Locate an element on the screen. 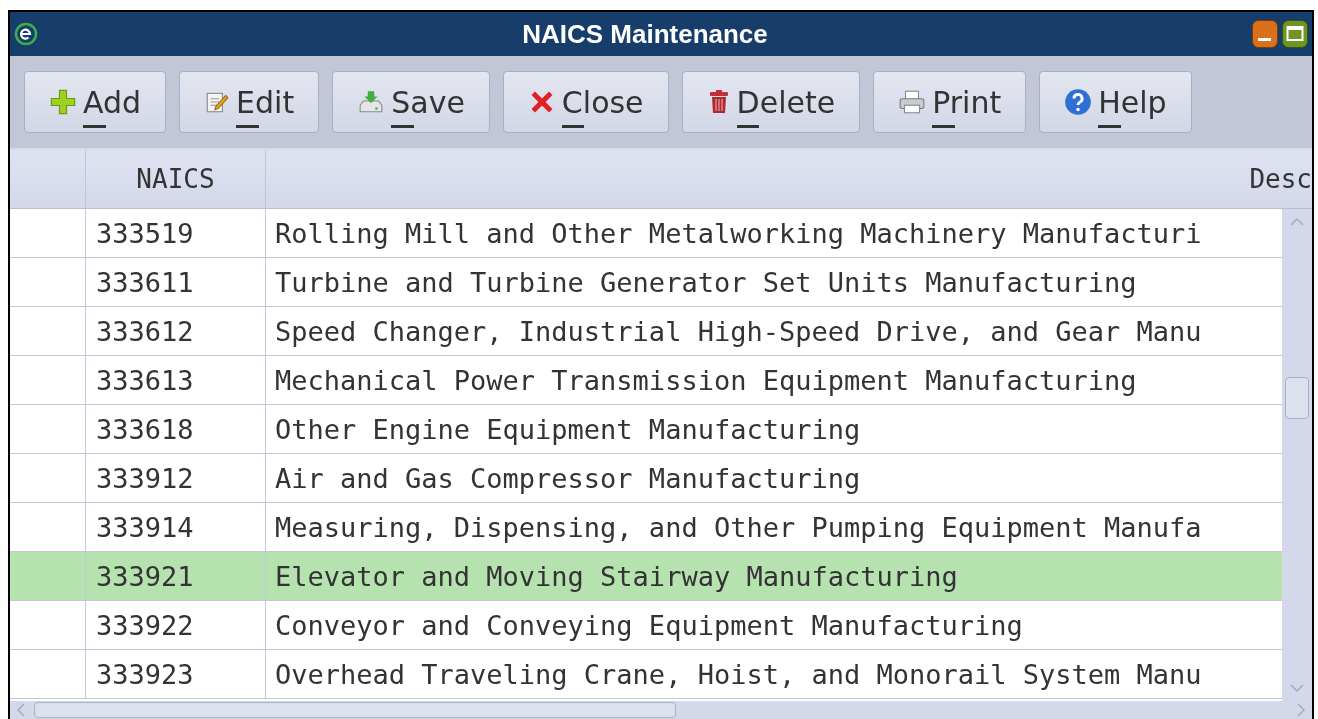  table-row: 333613 Mechanical Power Transmission Equipment Manufacturing is located at coordinates (646, 380).